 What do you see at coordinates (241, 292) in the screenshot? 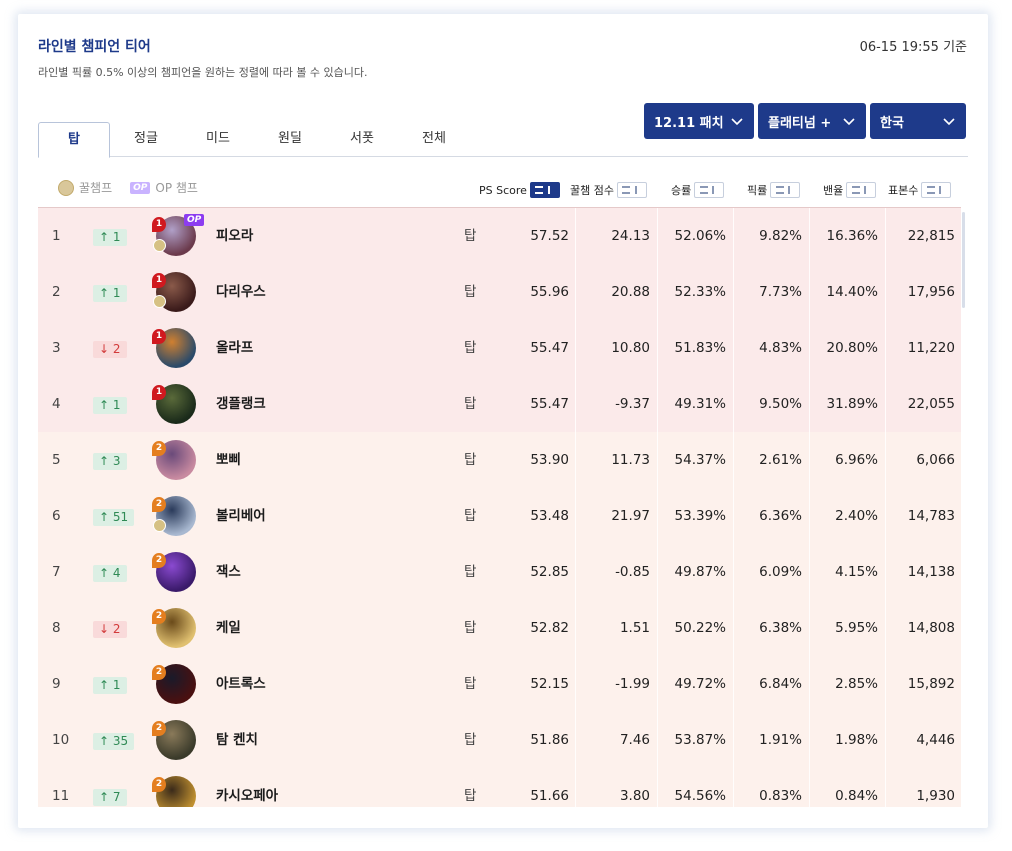
I see `champion-name: 다리우스` at bounding box center [241, 292].